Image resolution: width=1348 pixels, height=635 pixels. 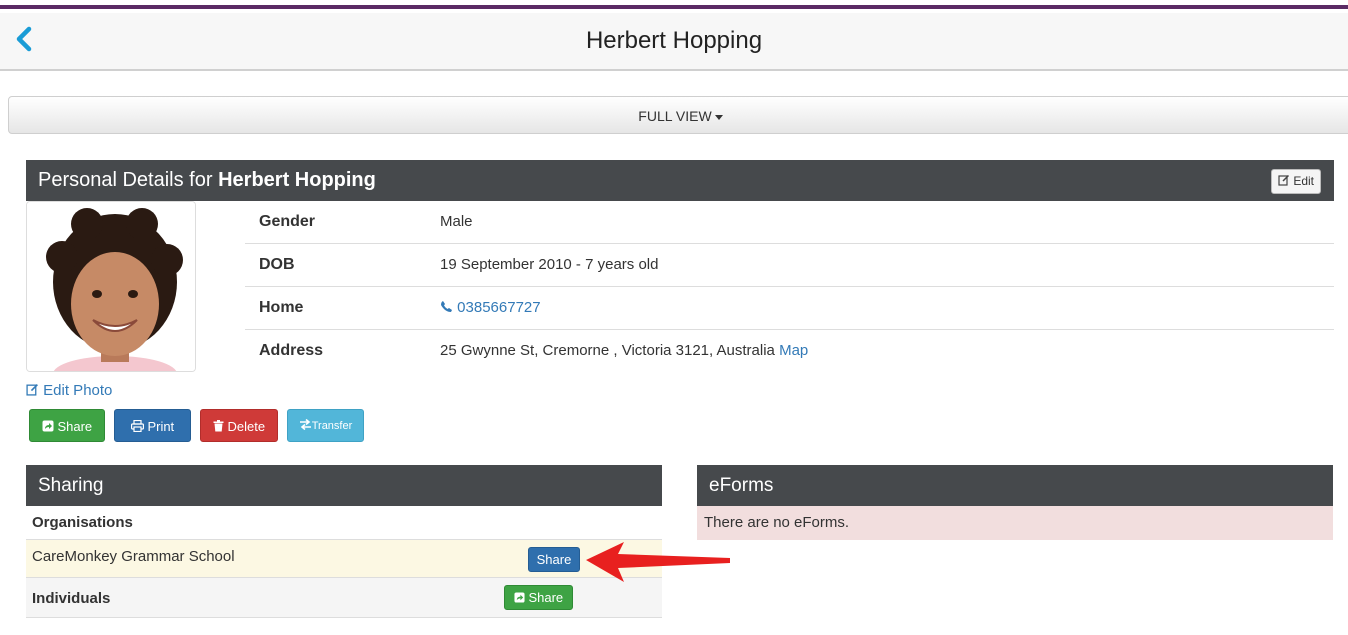 What do you see at coordinates (305, 424) in the screenshot?
I see `transfer-icon` at bounding box center [305, 424].